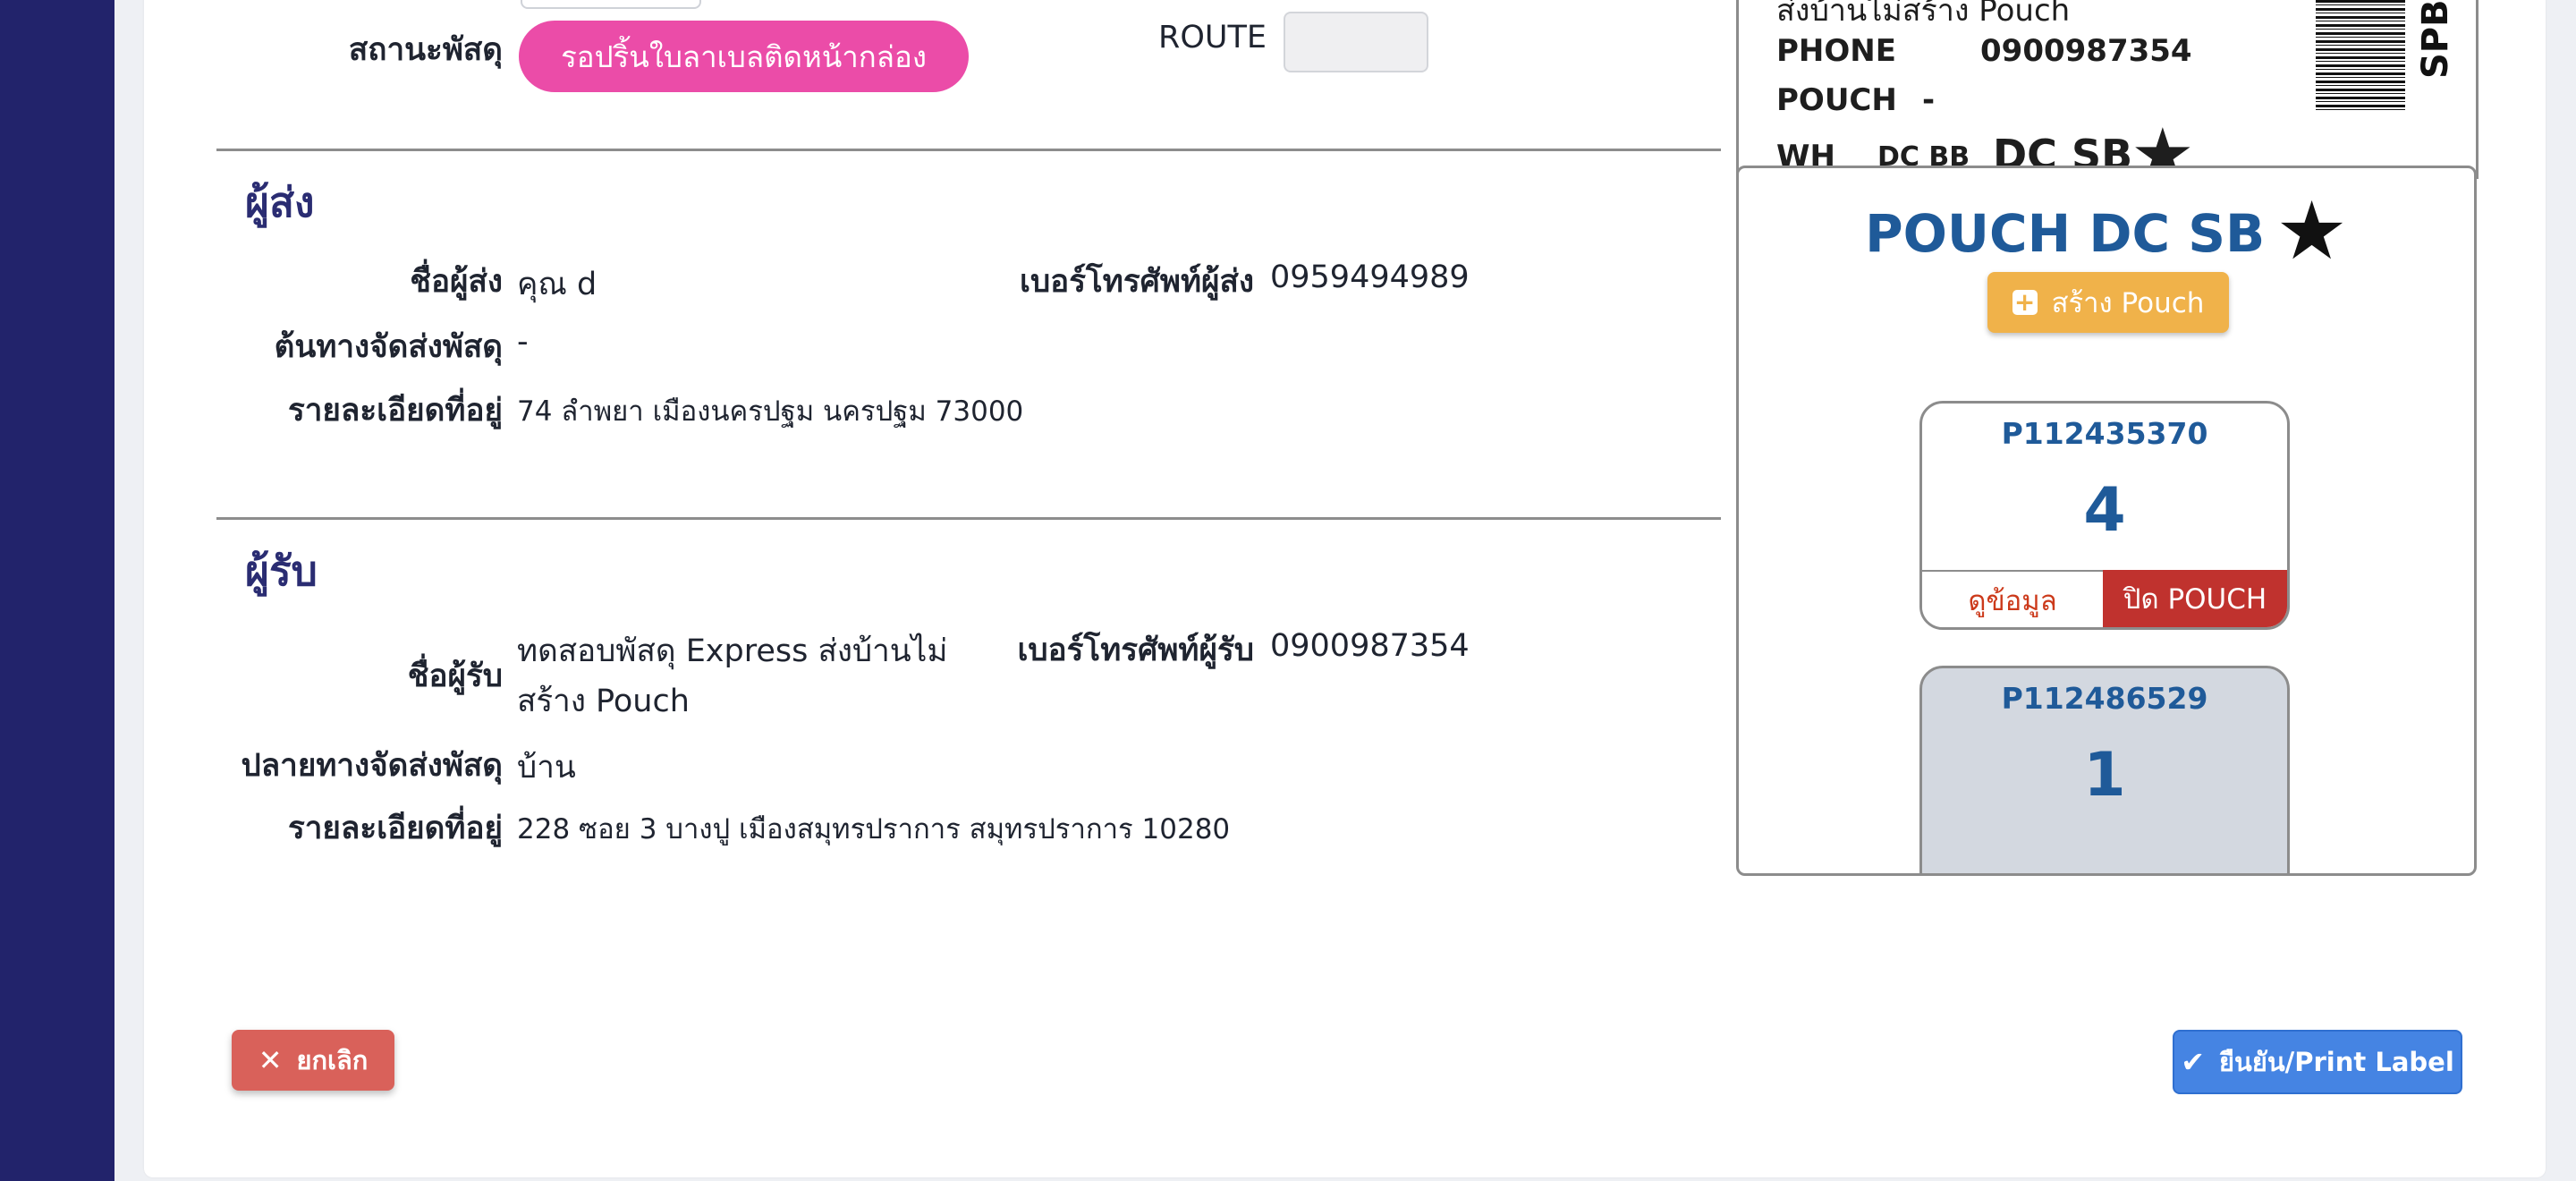 The image size is (2576, 1181). I want to click on close-icon: ✕, so click(270, 1060).